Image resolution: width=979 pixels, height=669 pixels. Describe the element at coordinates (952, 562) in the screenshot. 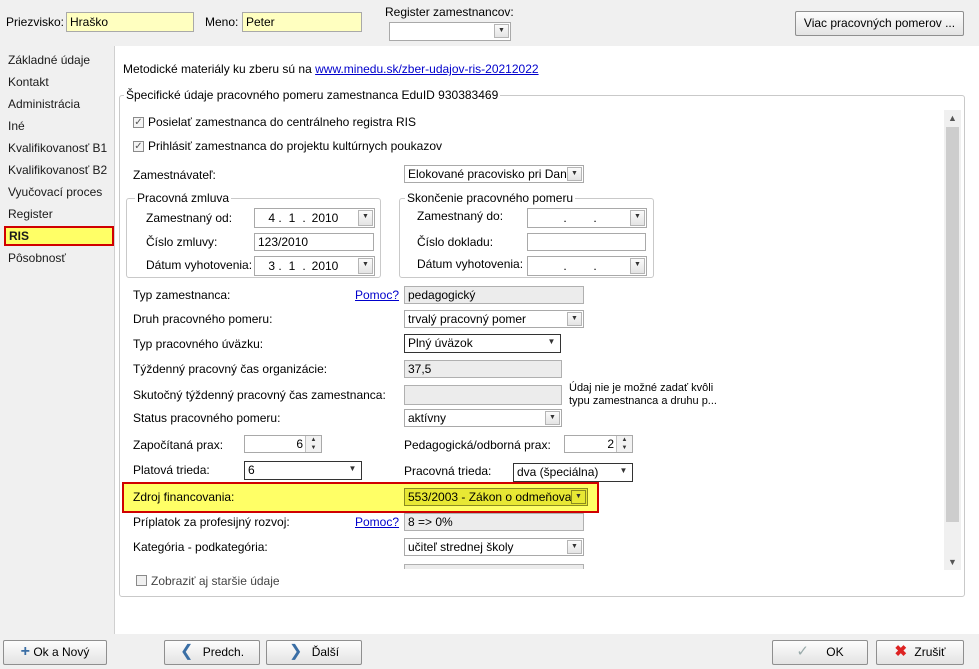

I see `scroll-down-icon: ▼` at that location.